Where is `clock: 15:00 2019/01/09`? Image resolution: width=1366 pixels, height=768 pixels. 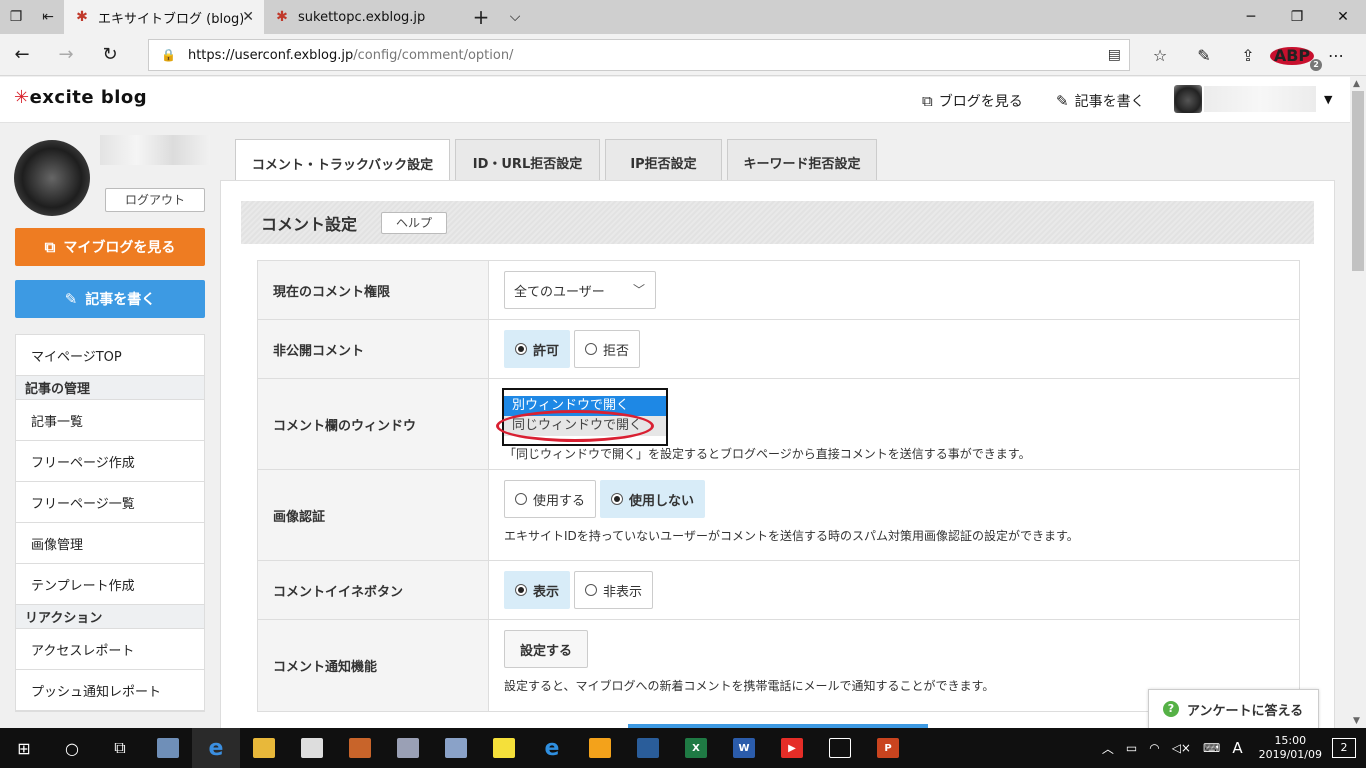 clock: 15:00 2019/01/09 is located at coordinates (1290, 748).